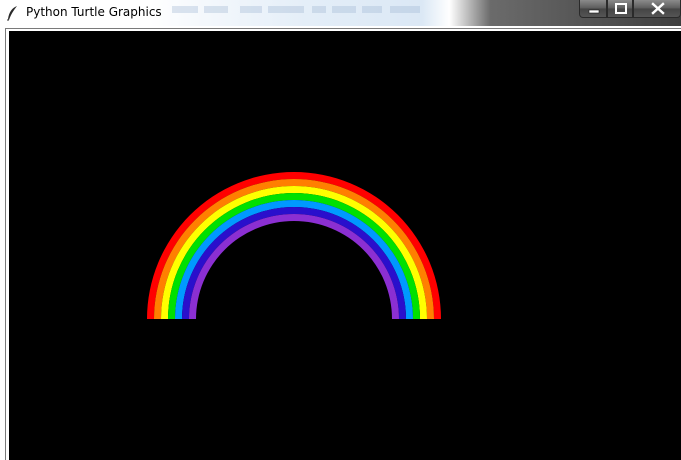  I want to click on window-title: Python Turtle Graphics, so click(94, 12).